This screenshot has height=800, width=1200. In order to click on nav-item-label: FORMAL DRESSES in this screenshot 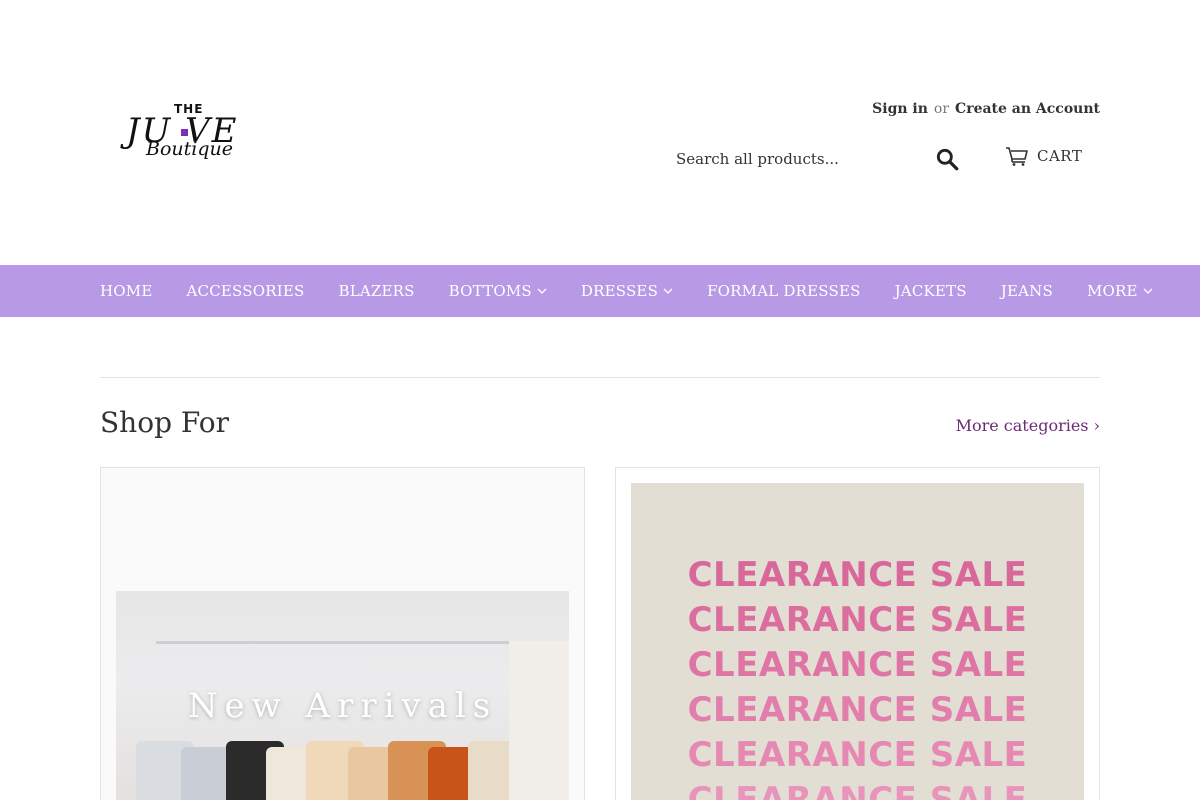, I will do `click(784, 291)`.